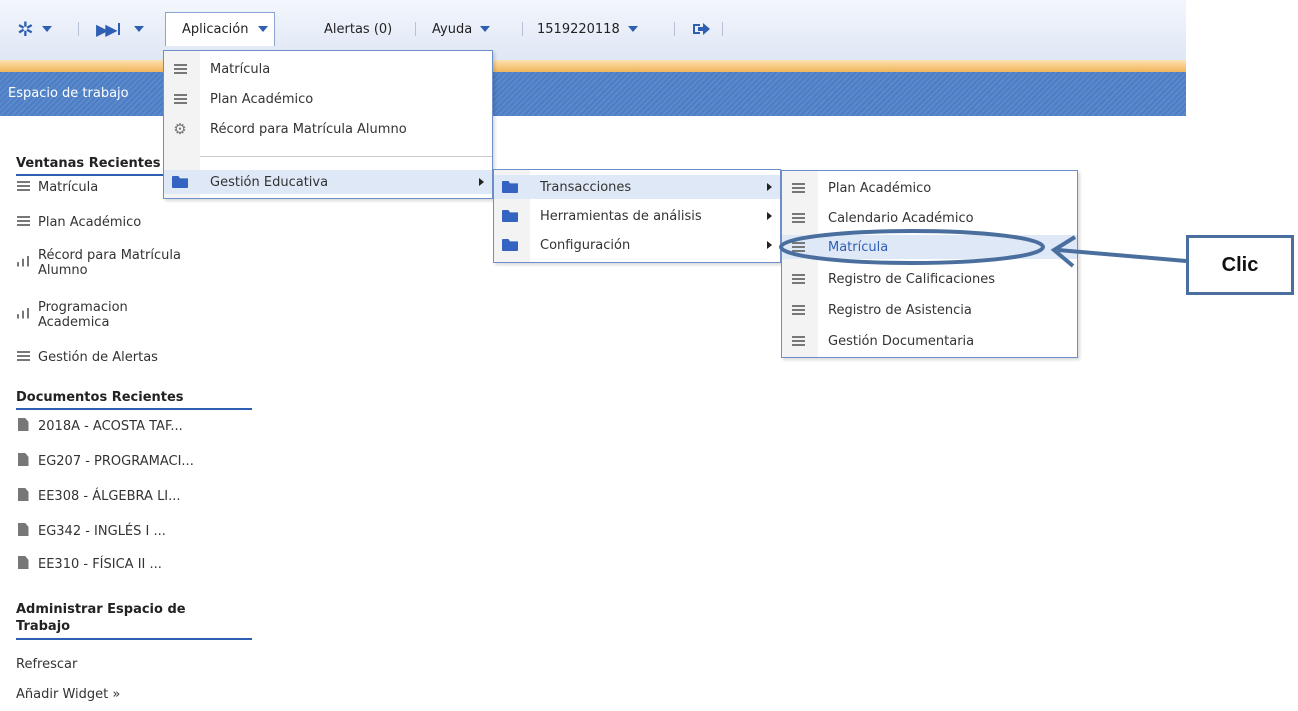 Image resolution: width=1298 pixels, height=711 pixels. I want to click on callout-label: Clic, so click(1240, 264).